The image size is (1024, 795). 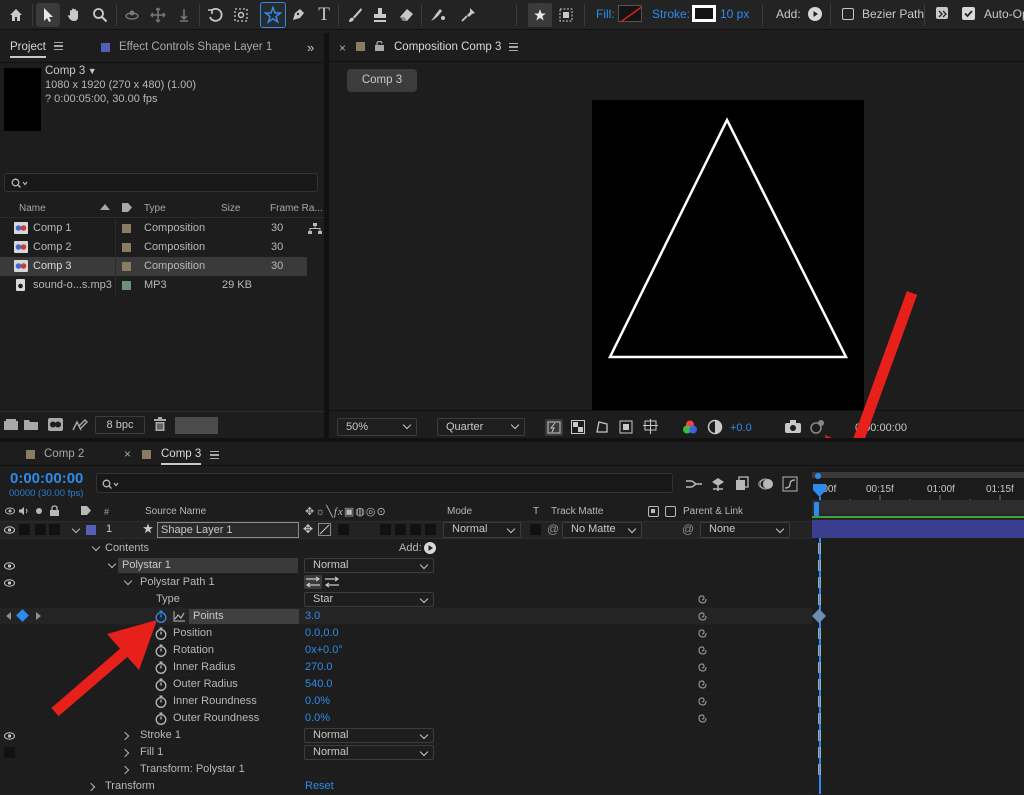 I want to click on bit-depth-button: 8 bpc, so click(x=120, y=425).